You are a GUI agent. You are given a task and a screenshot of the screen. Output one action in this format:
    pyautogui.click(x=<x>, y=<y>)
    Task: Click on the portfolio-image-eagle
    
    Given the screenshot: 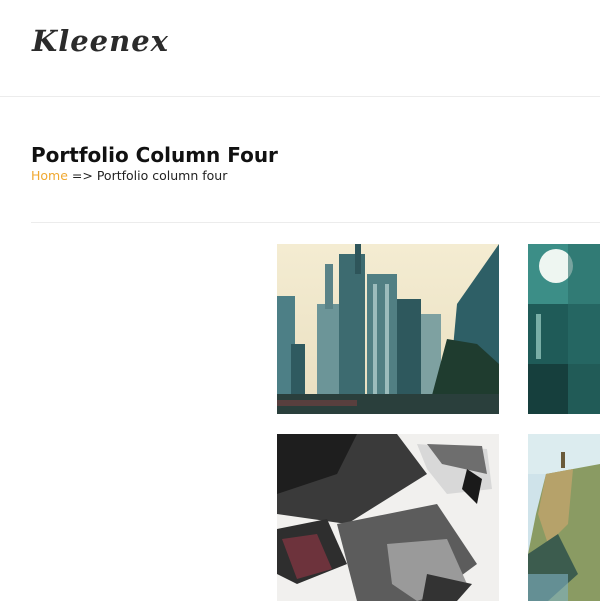 What is the action you would take?
    pyautogui.click(x=388, y=517)
    